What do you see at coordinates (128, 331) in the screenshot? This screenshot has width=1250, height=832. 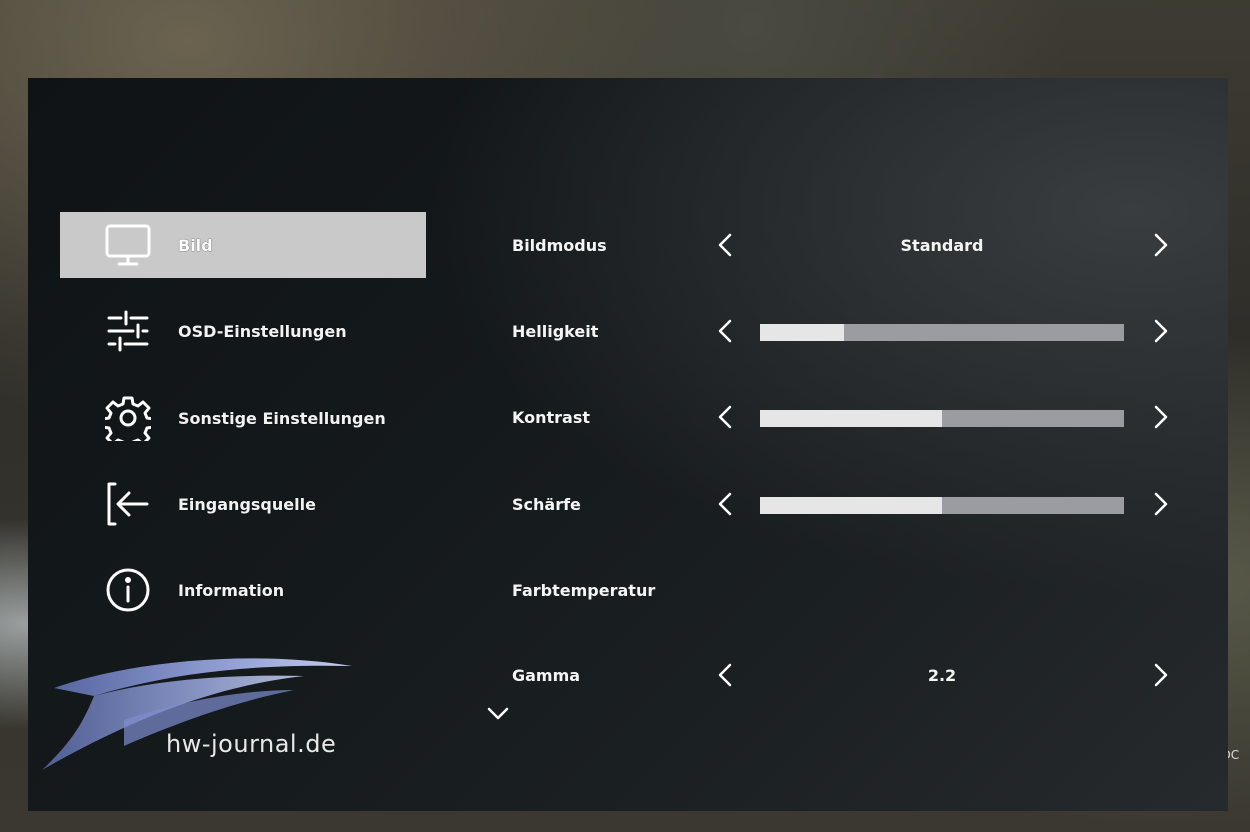 I see `sliders-icon` at bounding box center [128, 331].